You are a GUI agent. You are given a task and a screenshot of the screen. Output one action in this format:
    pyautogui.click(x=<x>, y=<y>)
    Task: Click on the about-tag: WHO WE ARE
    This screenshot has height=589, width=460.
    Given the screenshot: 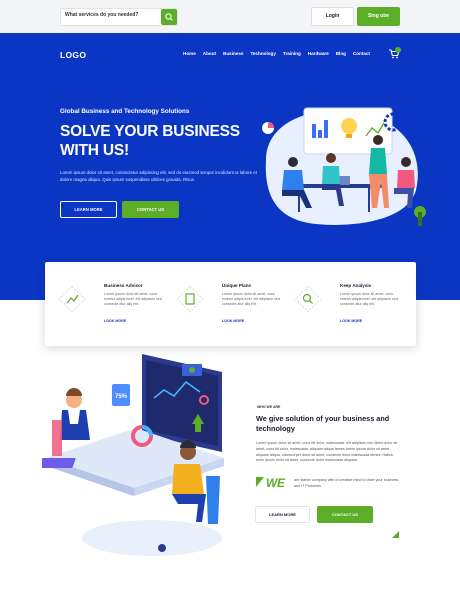 What is the action you would take?
    pyautogui.click(x=269, y=407)
    